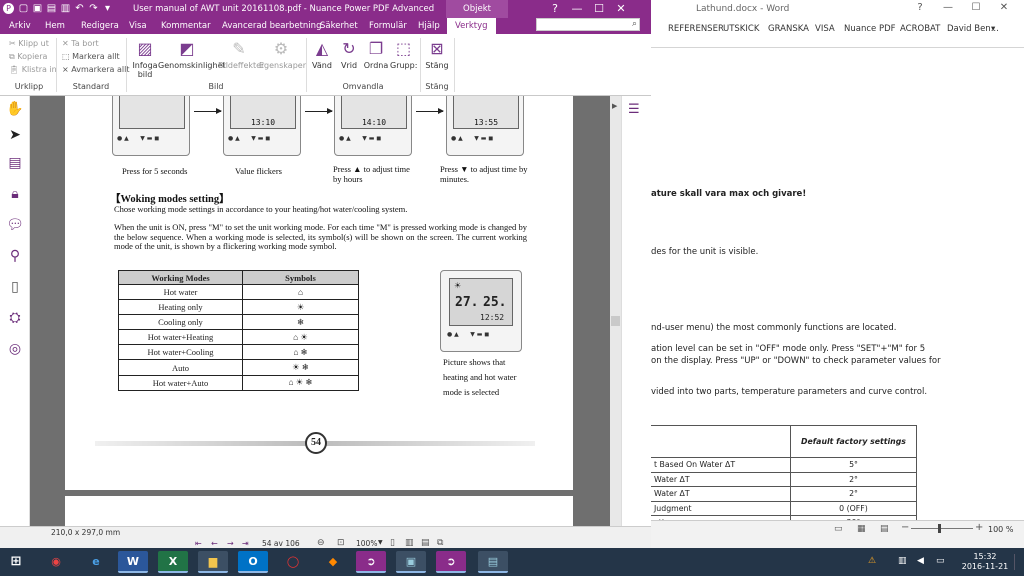 The image size is (1024, 576). I want to click on stamp-icon: ⛭, so click(15, 318).